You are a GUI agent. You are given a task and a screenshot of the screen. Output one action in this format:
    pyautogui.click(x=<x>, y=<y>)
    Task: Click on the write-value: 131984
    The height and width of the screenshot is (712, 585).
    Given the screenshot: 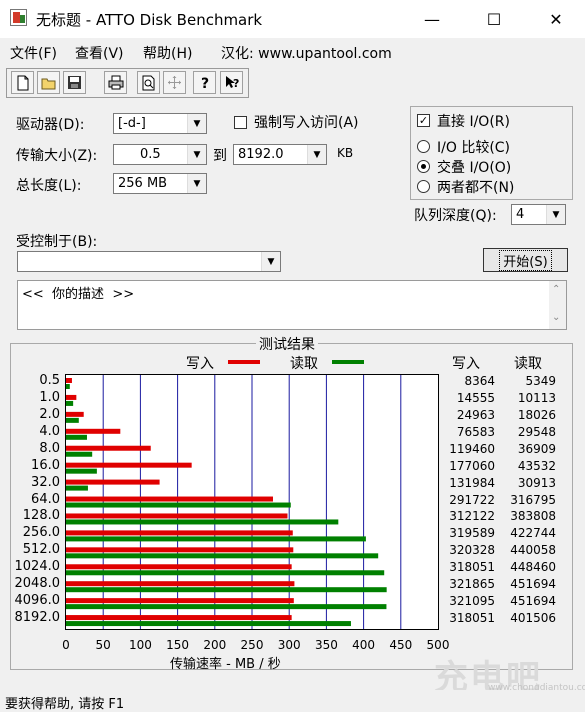 What is the action you would take?
    pyautogui.click(x=472, y=482)
    